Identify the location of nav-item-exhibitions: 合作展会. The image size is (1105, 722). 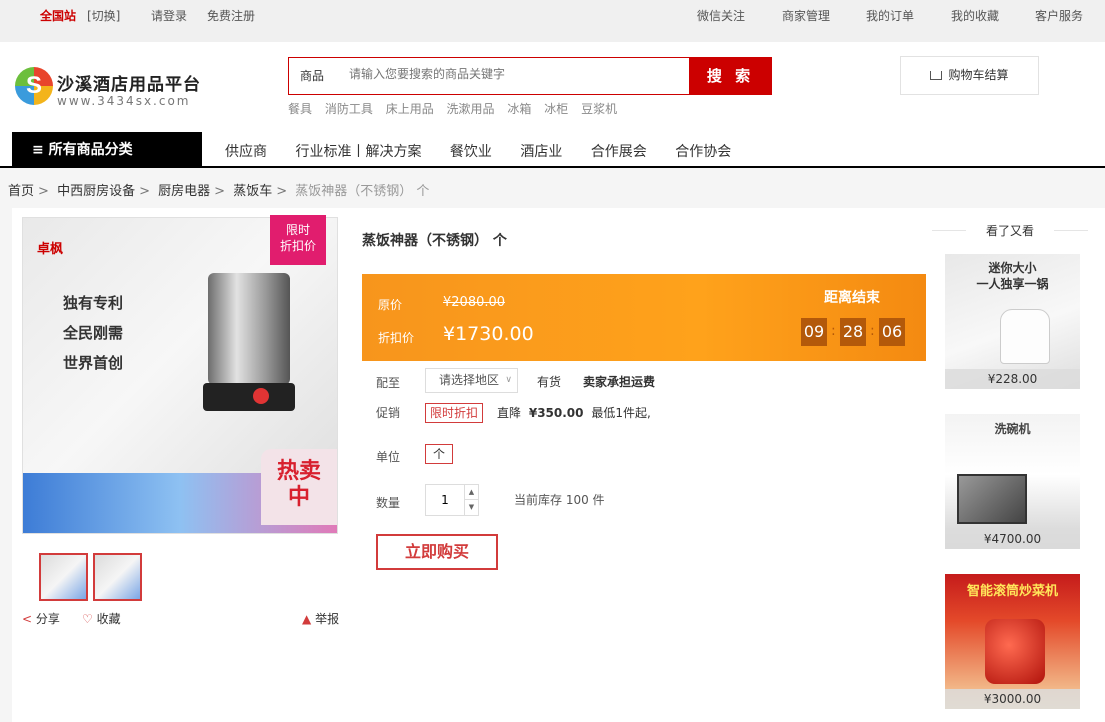
(619, 152).